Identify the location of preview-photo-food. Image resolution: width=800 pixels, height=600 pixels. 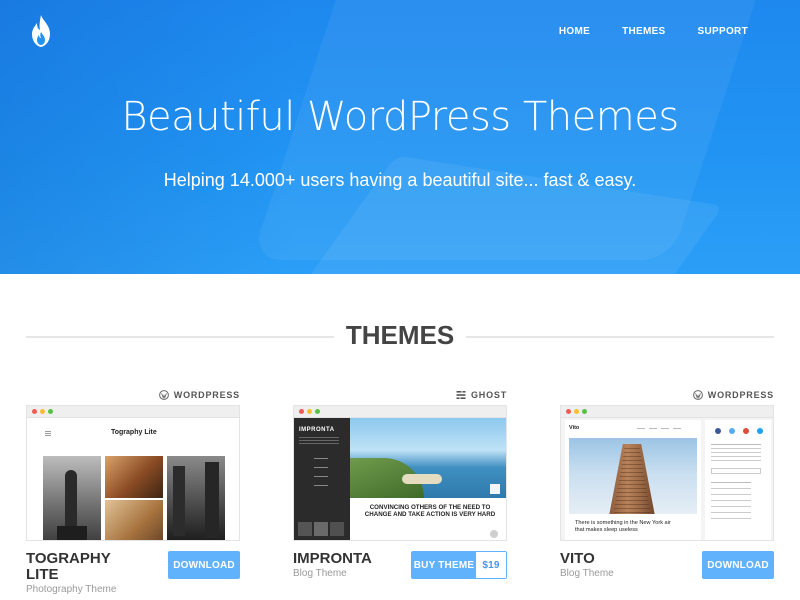
(134, 477).